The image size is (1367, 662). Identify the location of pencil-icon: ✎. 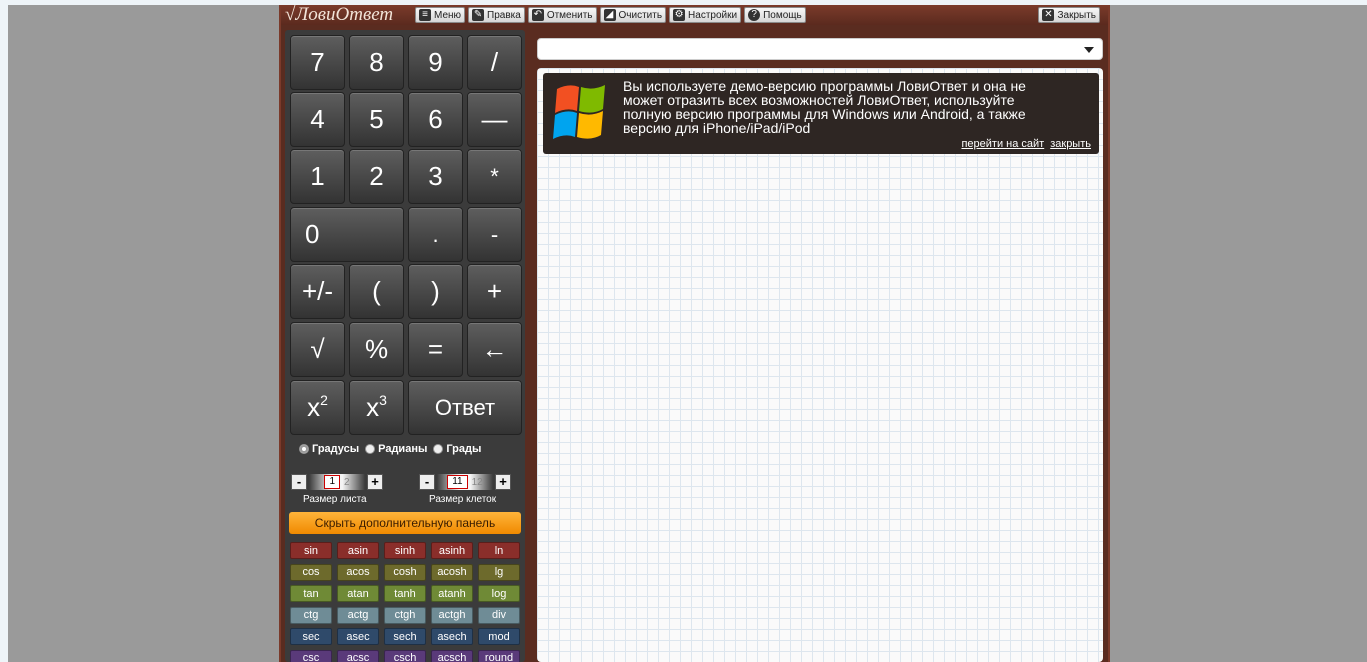
(478, 15).